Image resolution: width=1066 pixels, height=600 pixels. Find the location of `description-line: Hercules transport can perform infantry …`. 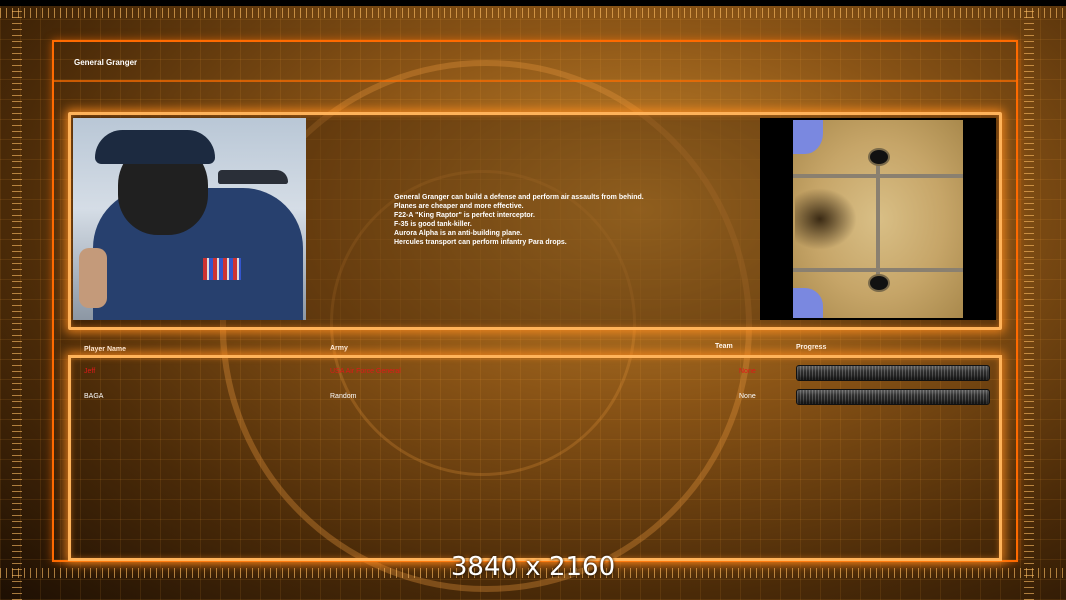

description-line: Hercules transport can perform infantry … is located at coordinates (480, 242).